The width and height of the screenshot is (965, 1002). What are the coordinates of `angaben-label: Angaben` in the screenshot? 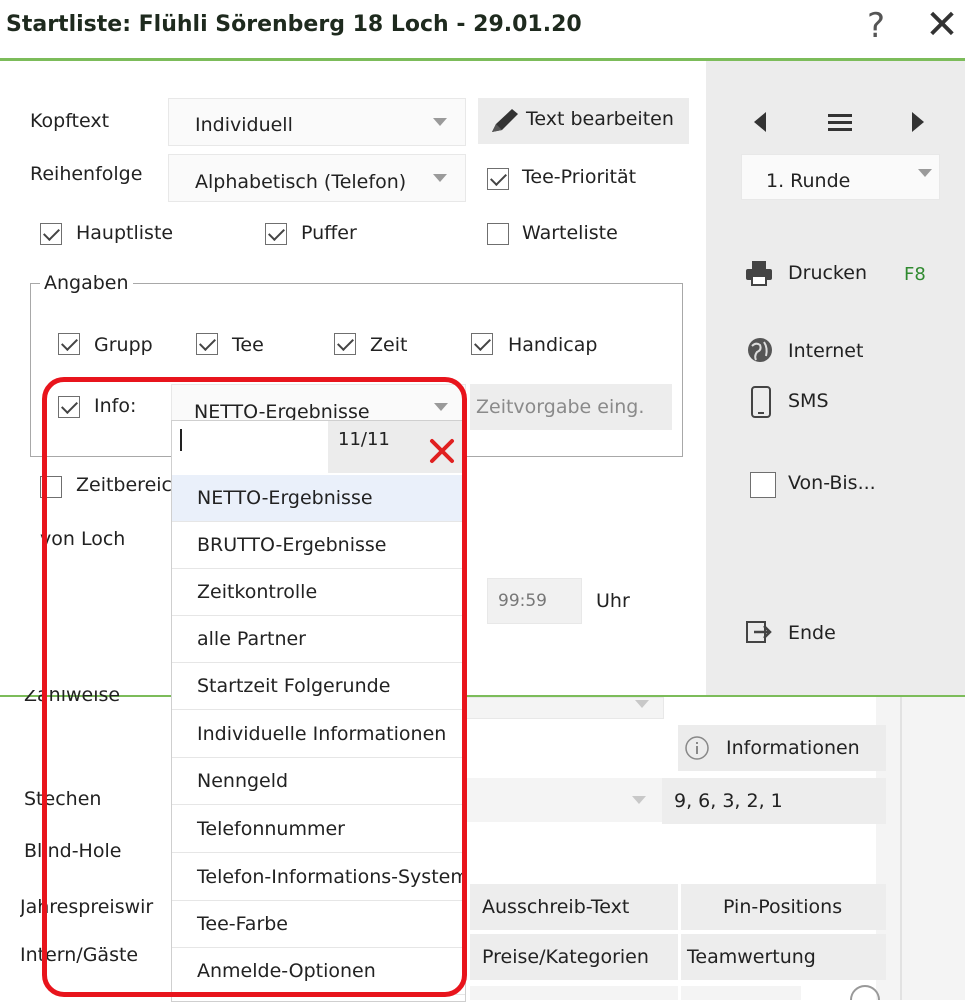 It's located at (86, 283).